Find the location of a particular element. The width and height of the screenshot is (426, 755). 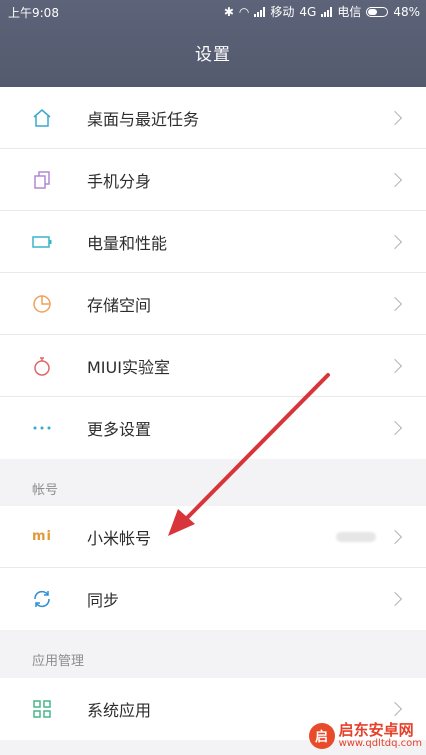

page-title: 设置 is located at coordinates (213, 55).